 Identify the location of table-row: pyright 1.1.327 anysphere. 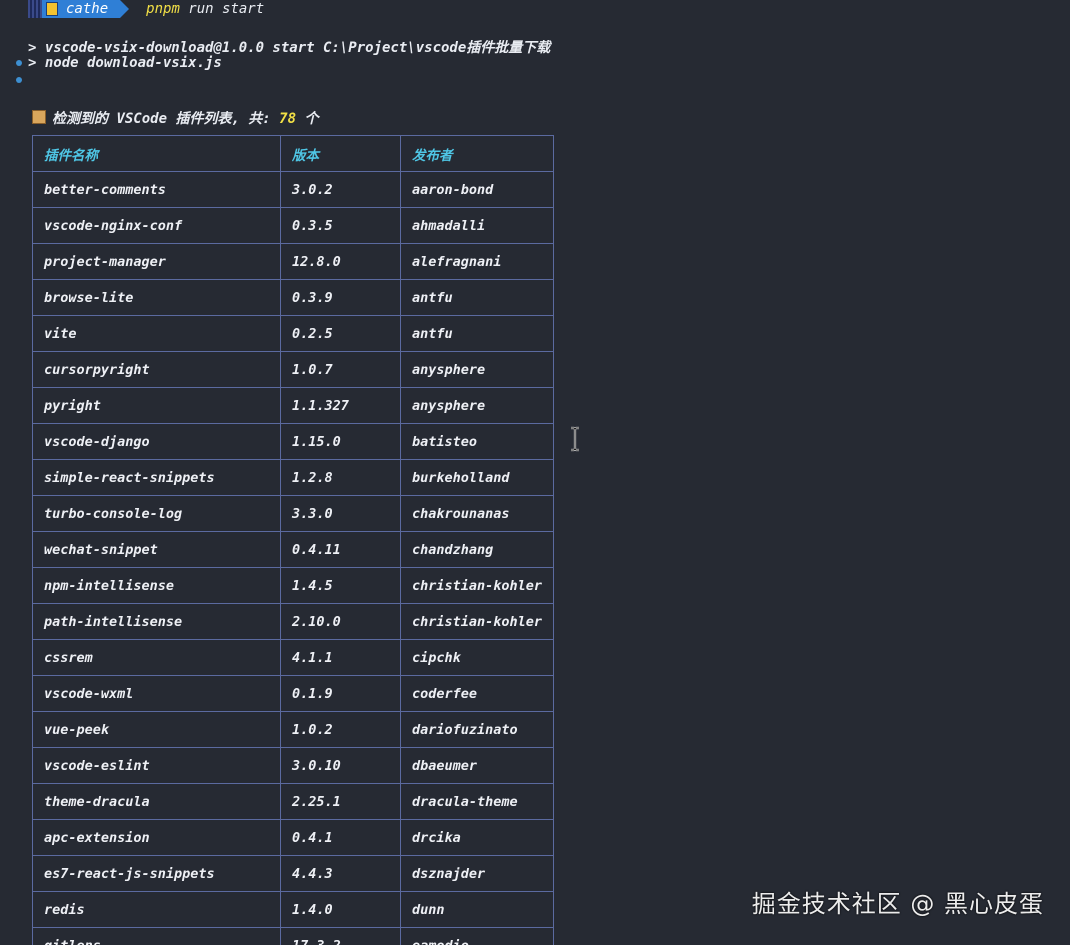
(293, 405).